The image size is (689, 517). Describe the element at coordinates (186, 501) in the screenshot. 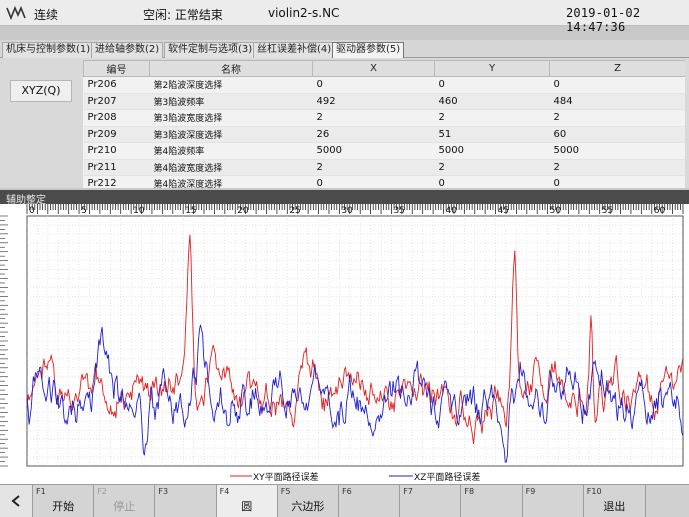

I see `fkey-f3: F3` at that location.